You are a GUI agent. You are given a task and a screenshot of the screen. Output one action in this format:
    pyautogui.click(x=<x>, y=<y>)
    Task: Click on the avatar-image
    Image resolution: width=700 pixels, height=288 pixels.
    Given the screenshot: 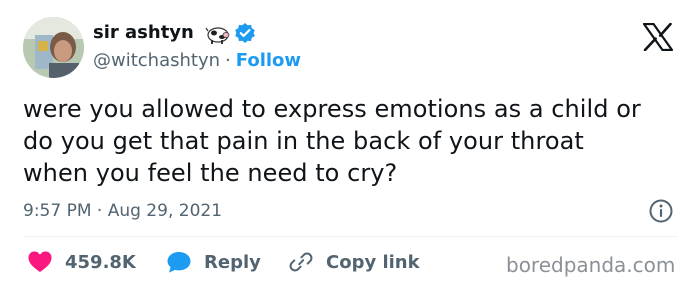 What is the action you would take?
    pyautogui.click(x=53, y=47)
    